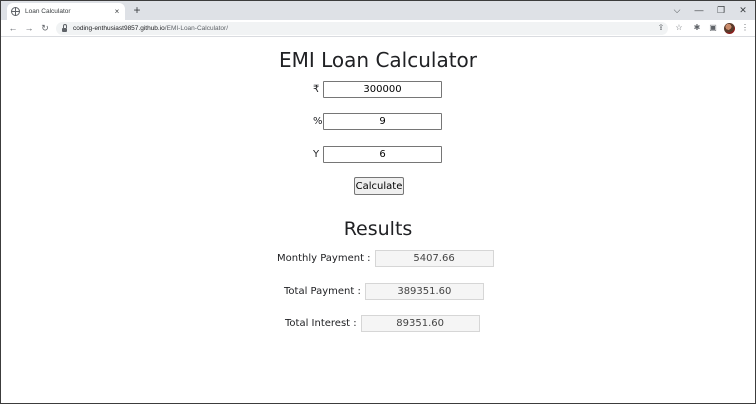  What do you see at coordinates (119, 28) in the screenshot?
I see `url-host: coding-enthusiast9857.github.io` at bounding box center [119, 28].